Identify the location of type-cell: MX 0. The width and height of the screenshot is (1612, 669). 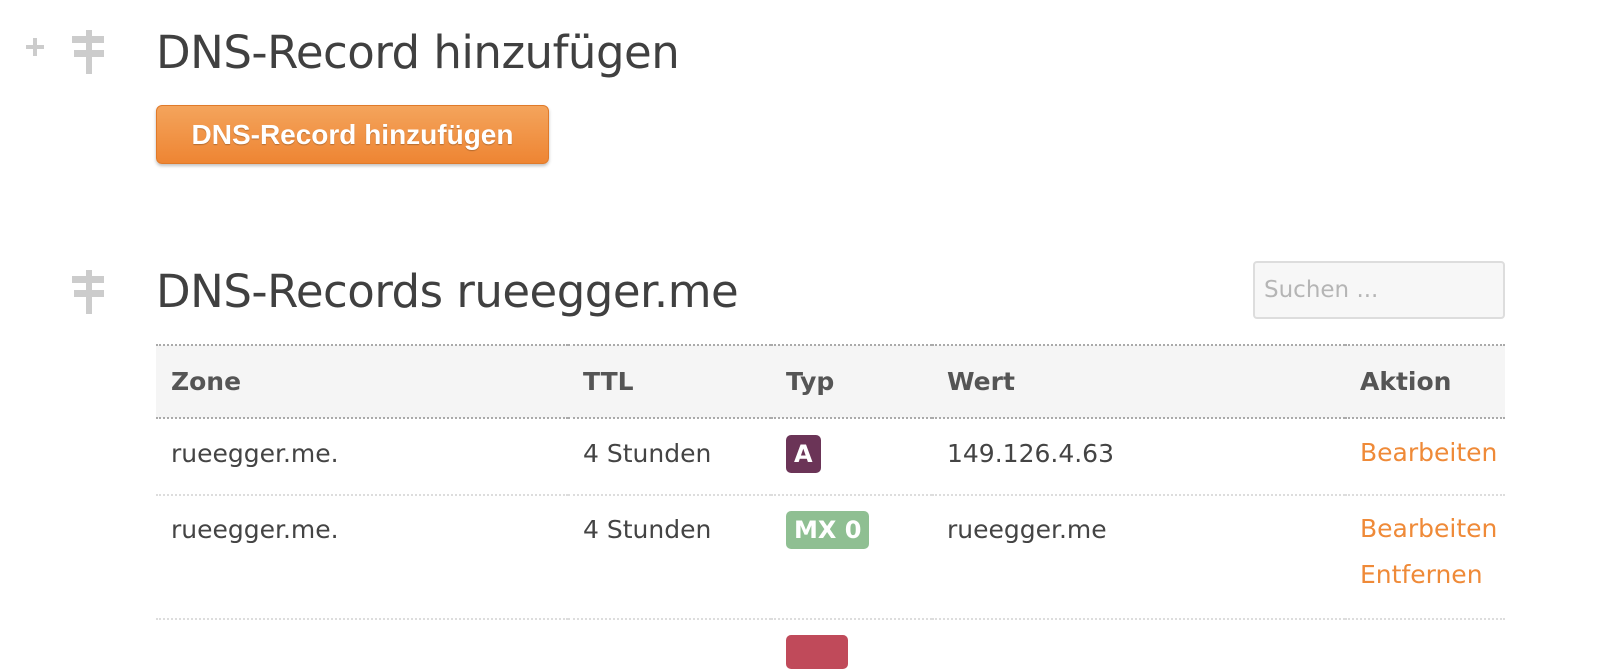
(851, 557).